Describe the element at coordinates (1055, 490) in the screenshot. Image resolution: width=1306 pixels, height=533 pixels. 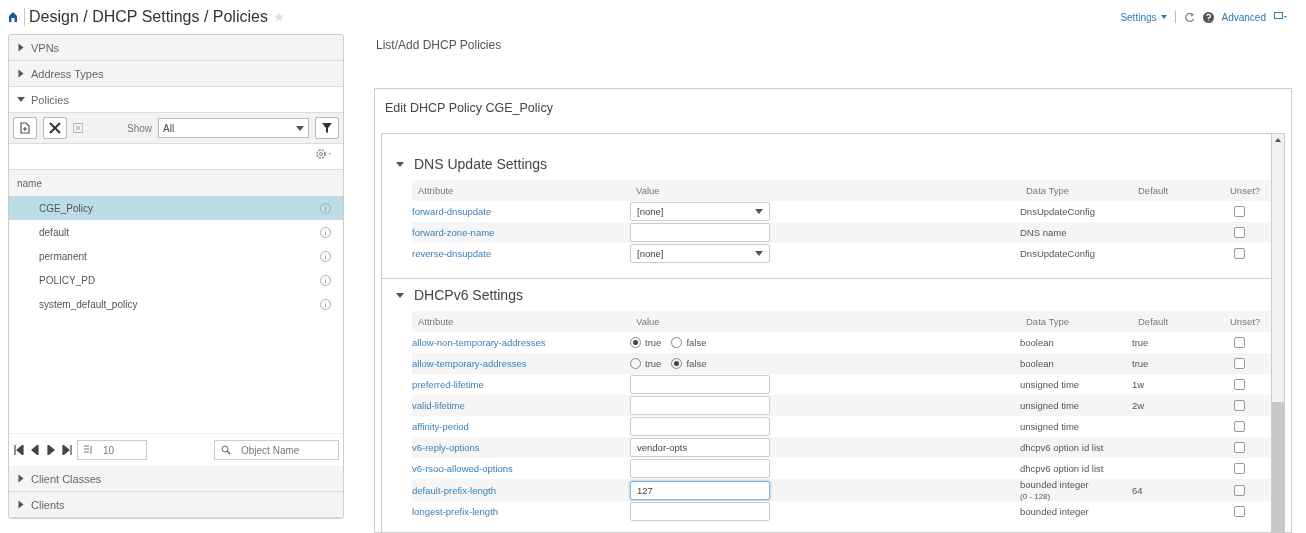
I see `data-type: bounded integer (0 - 128)` at that location.